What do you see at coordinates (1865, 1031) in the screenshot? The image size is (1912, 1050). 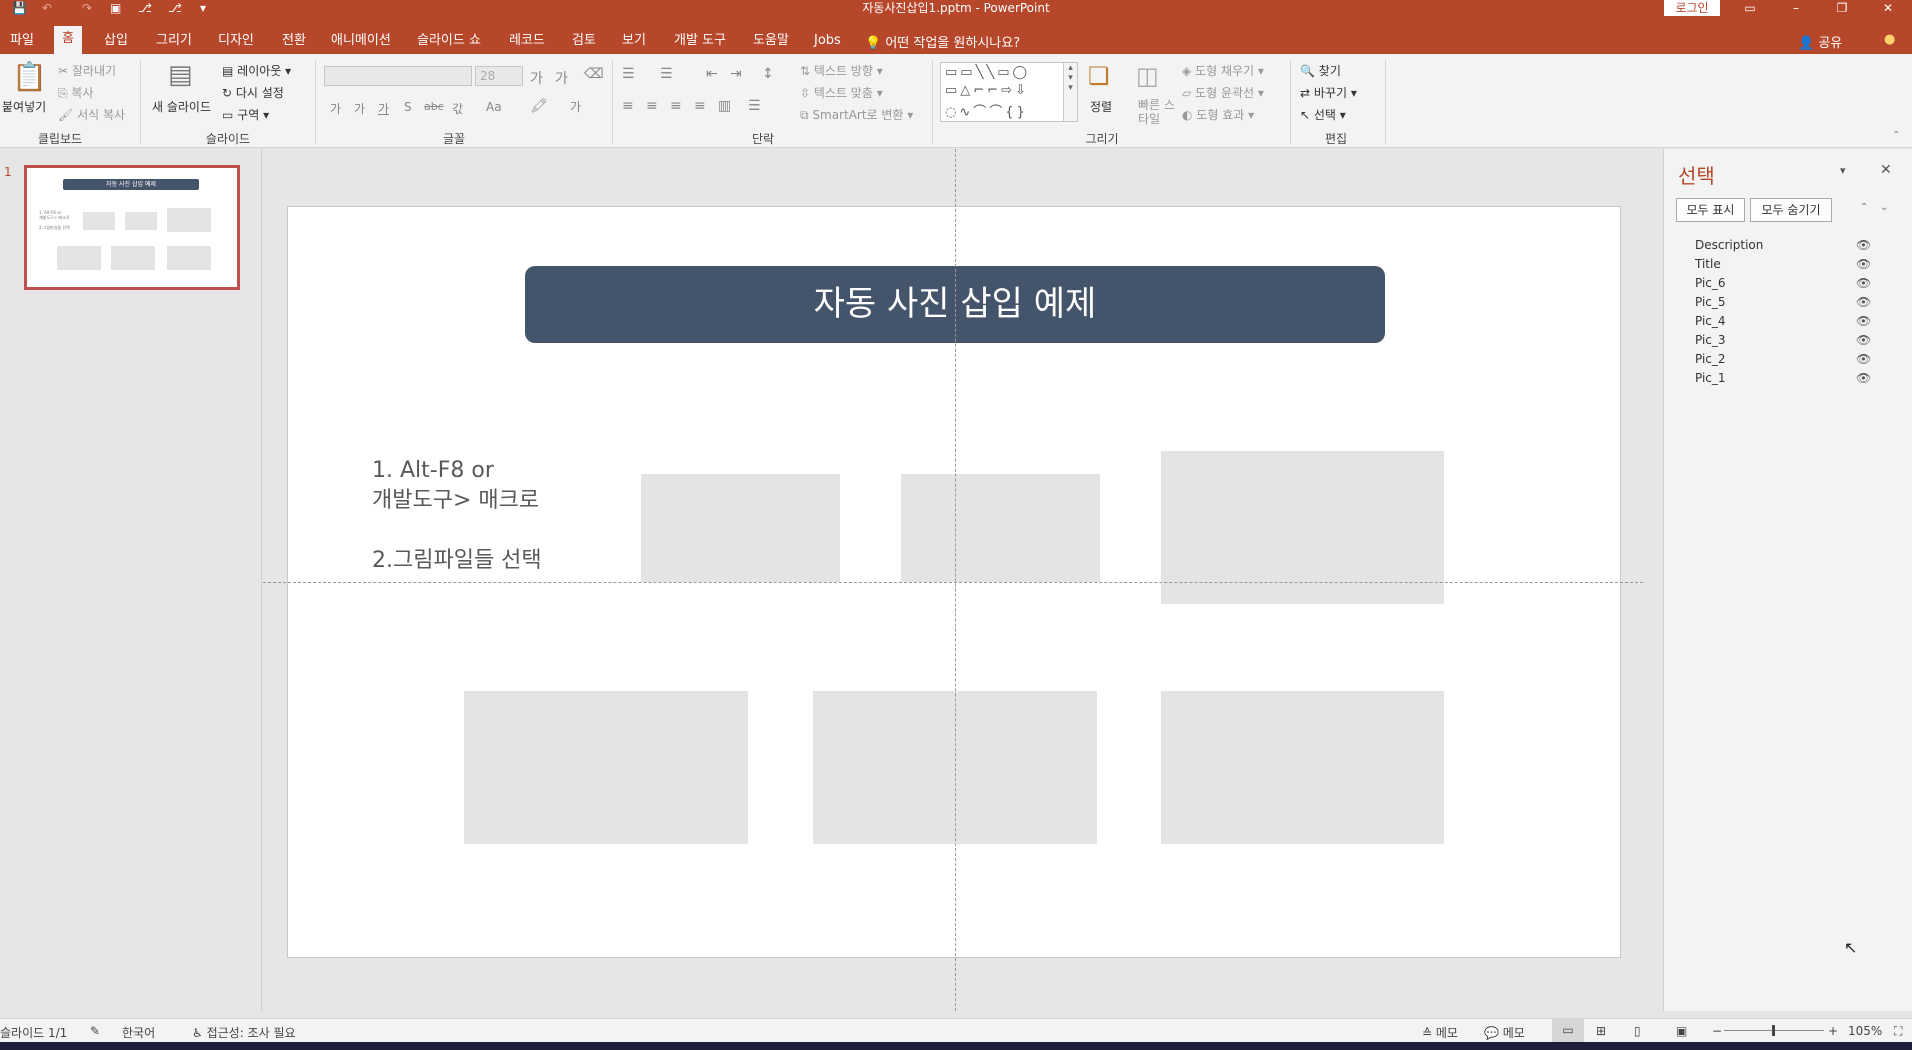 I see `zoom-level: 105%` at bounding box center [1865, 1031].